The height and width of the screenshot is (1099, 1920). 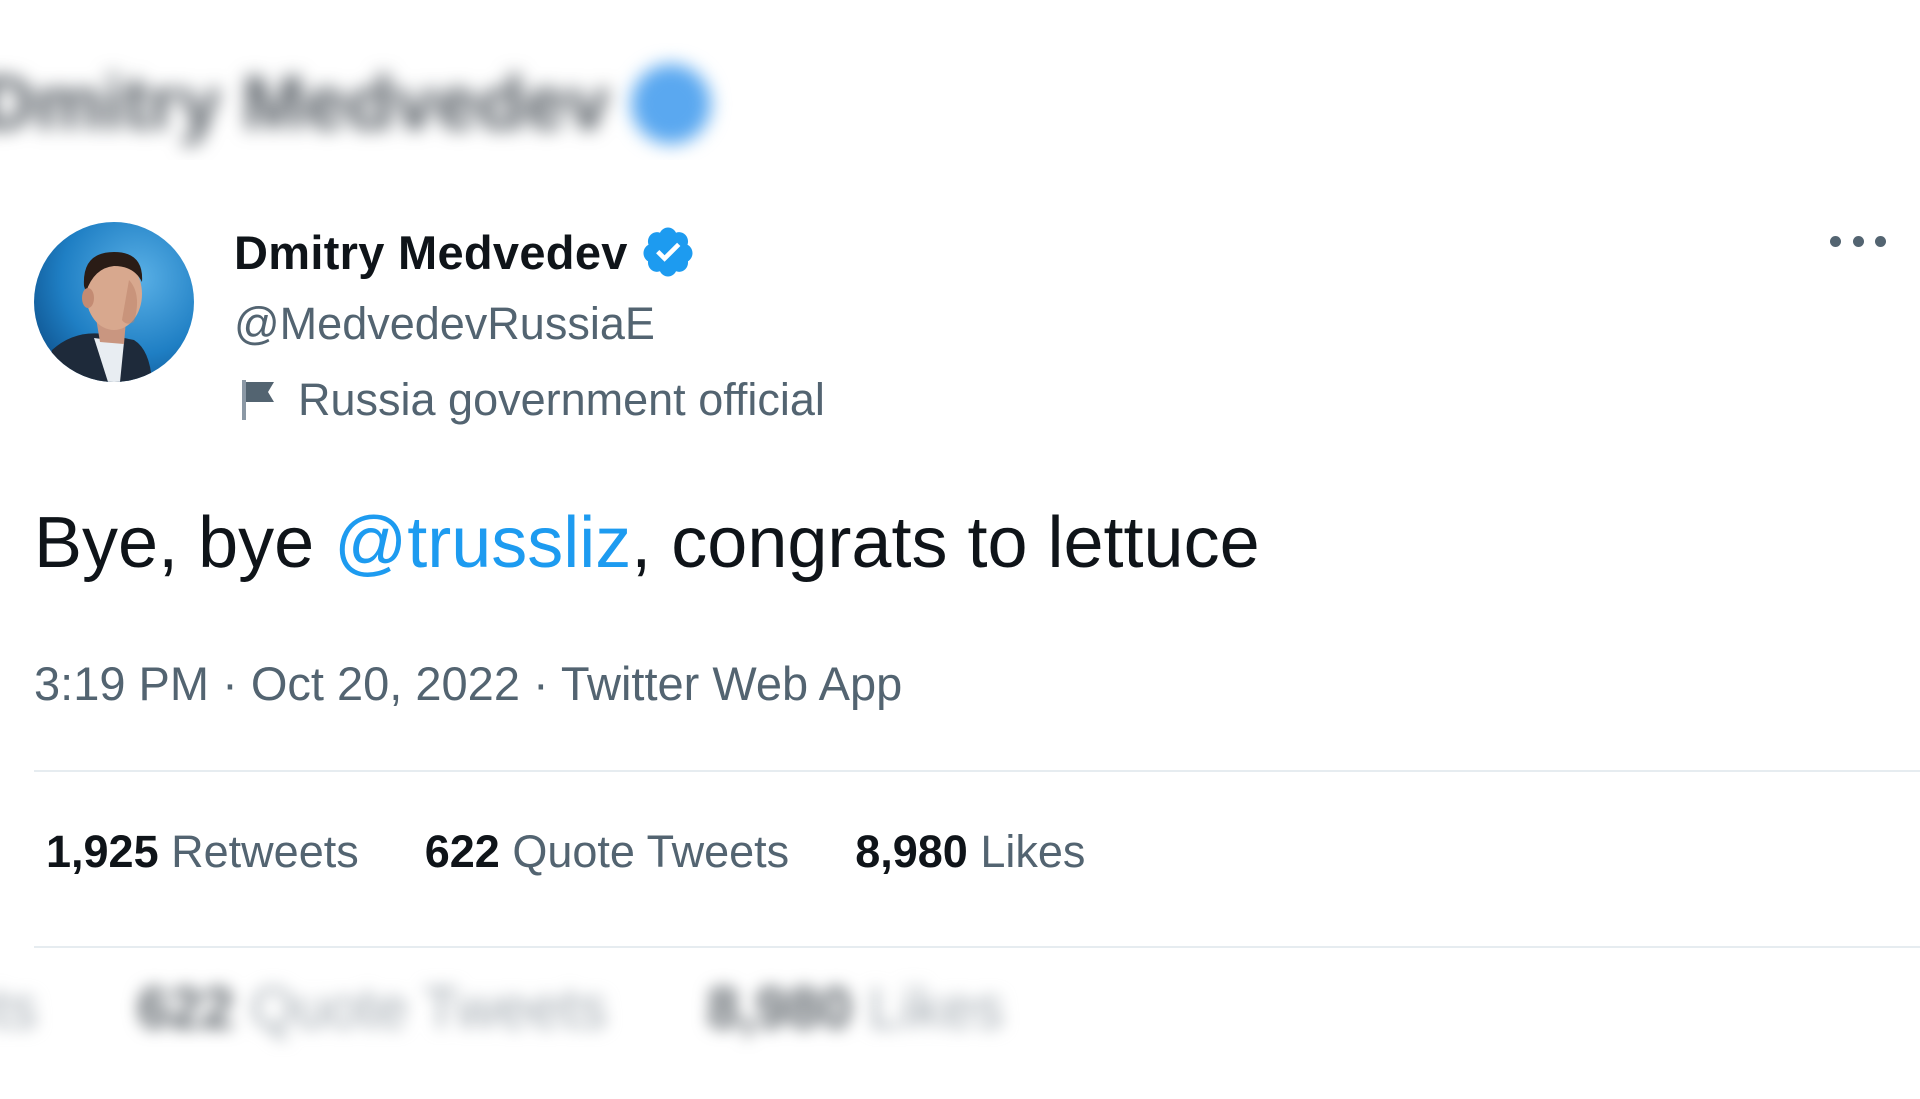 What do you see at coordinates (855, 1008) in the screenshot?
I see `blurred-likes: 8,980 Likes` at bounding box center [855, 1008].